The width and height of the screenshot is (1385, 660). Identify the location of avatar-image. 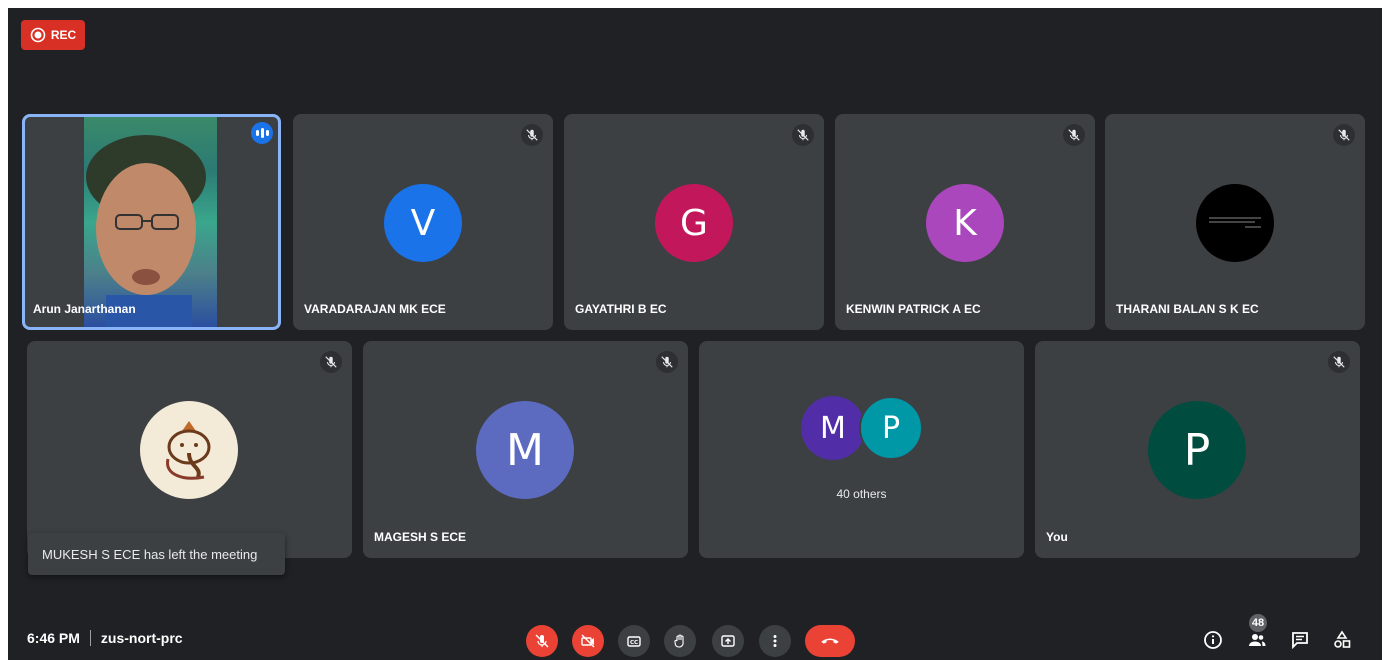
(1235, 222).